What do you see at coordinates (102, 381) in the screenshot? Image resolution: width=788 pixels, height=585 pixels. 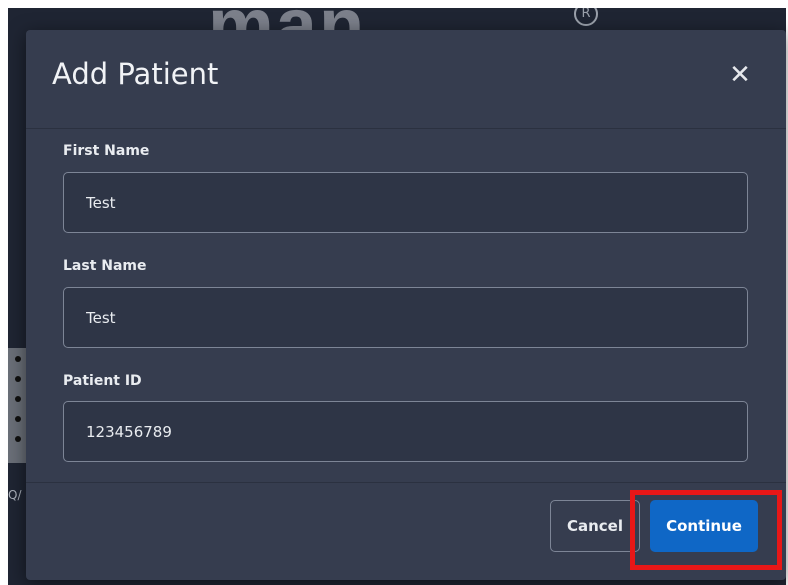 I see `patient-id-label: Patient ID` at bounding box center [102, 381].